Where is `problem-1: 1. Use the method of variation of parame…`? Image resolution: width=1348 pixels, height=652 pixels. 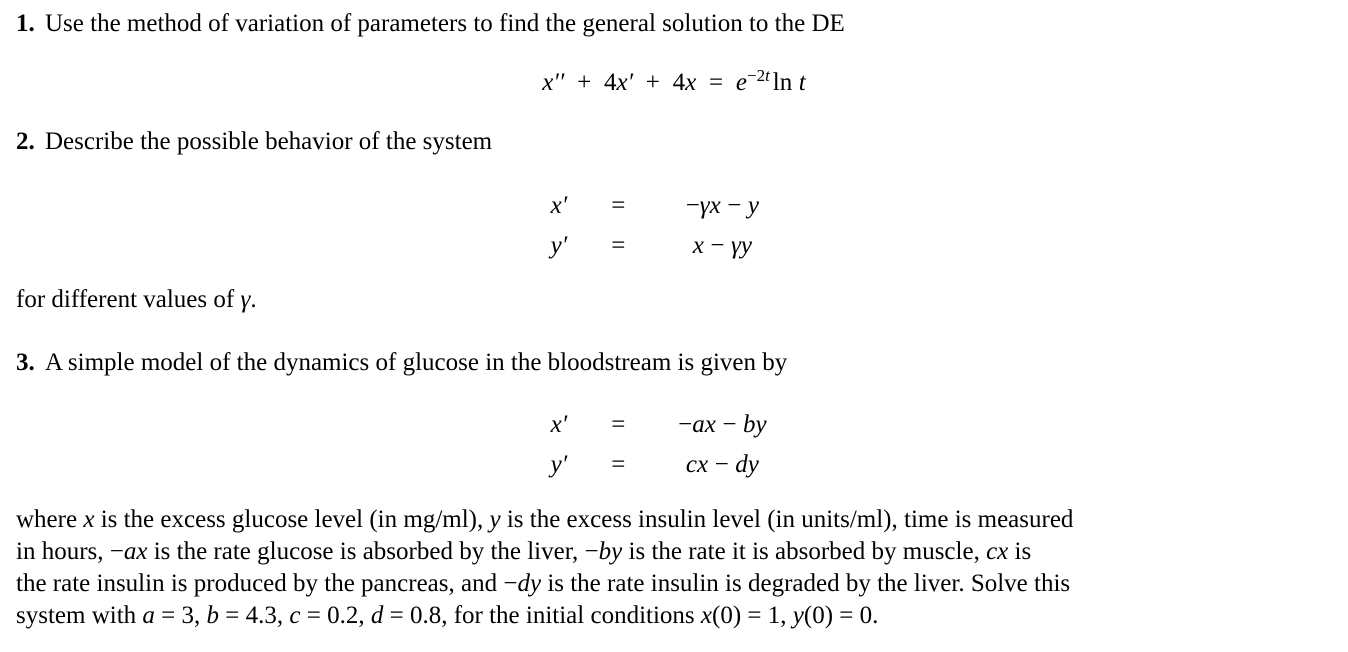 problem-1: 1. Use the method of variation of parame… is located at coordinates (656, 24).